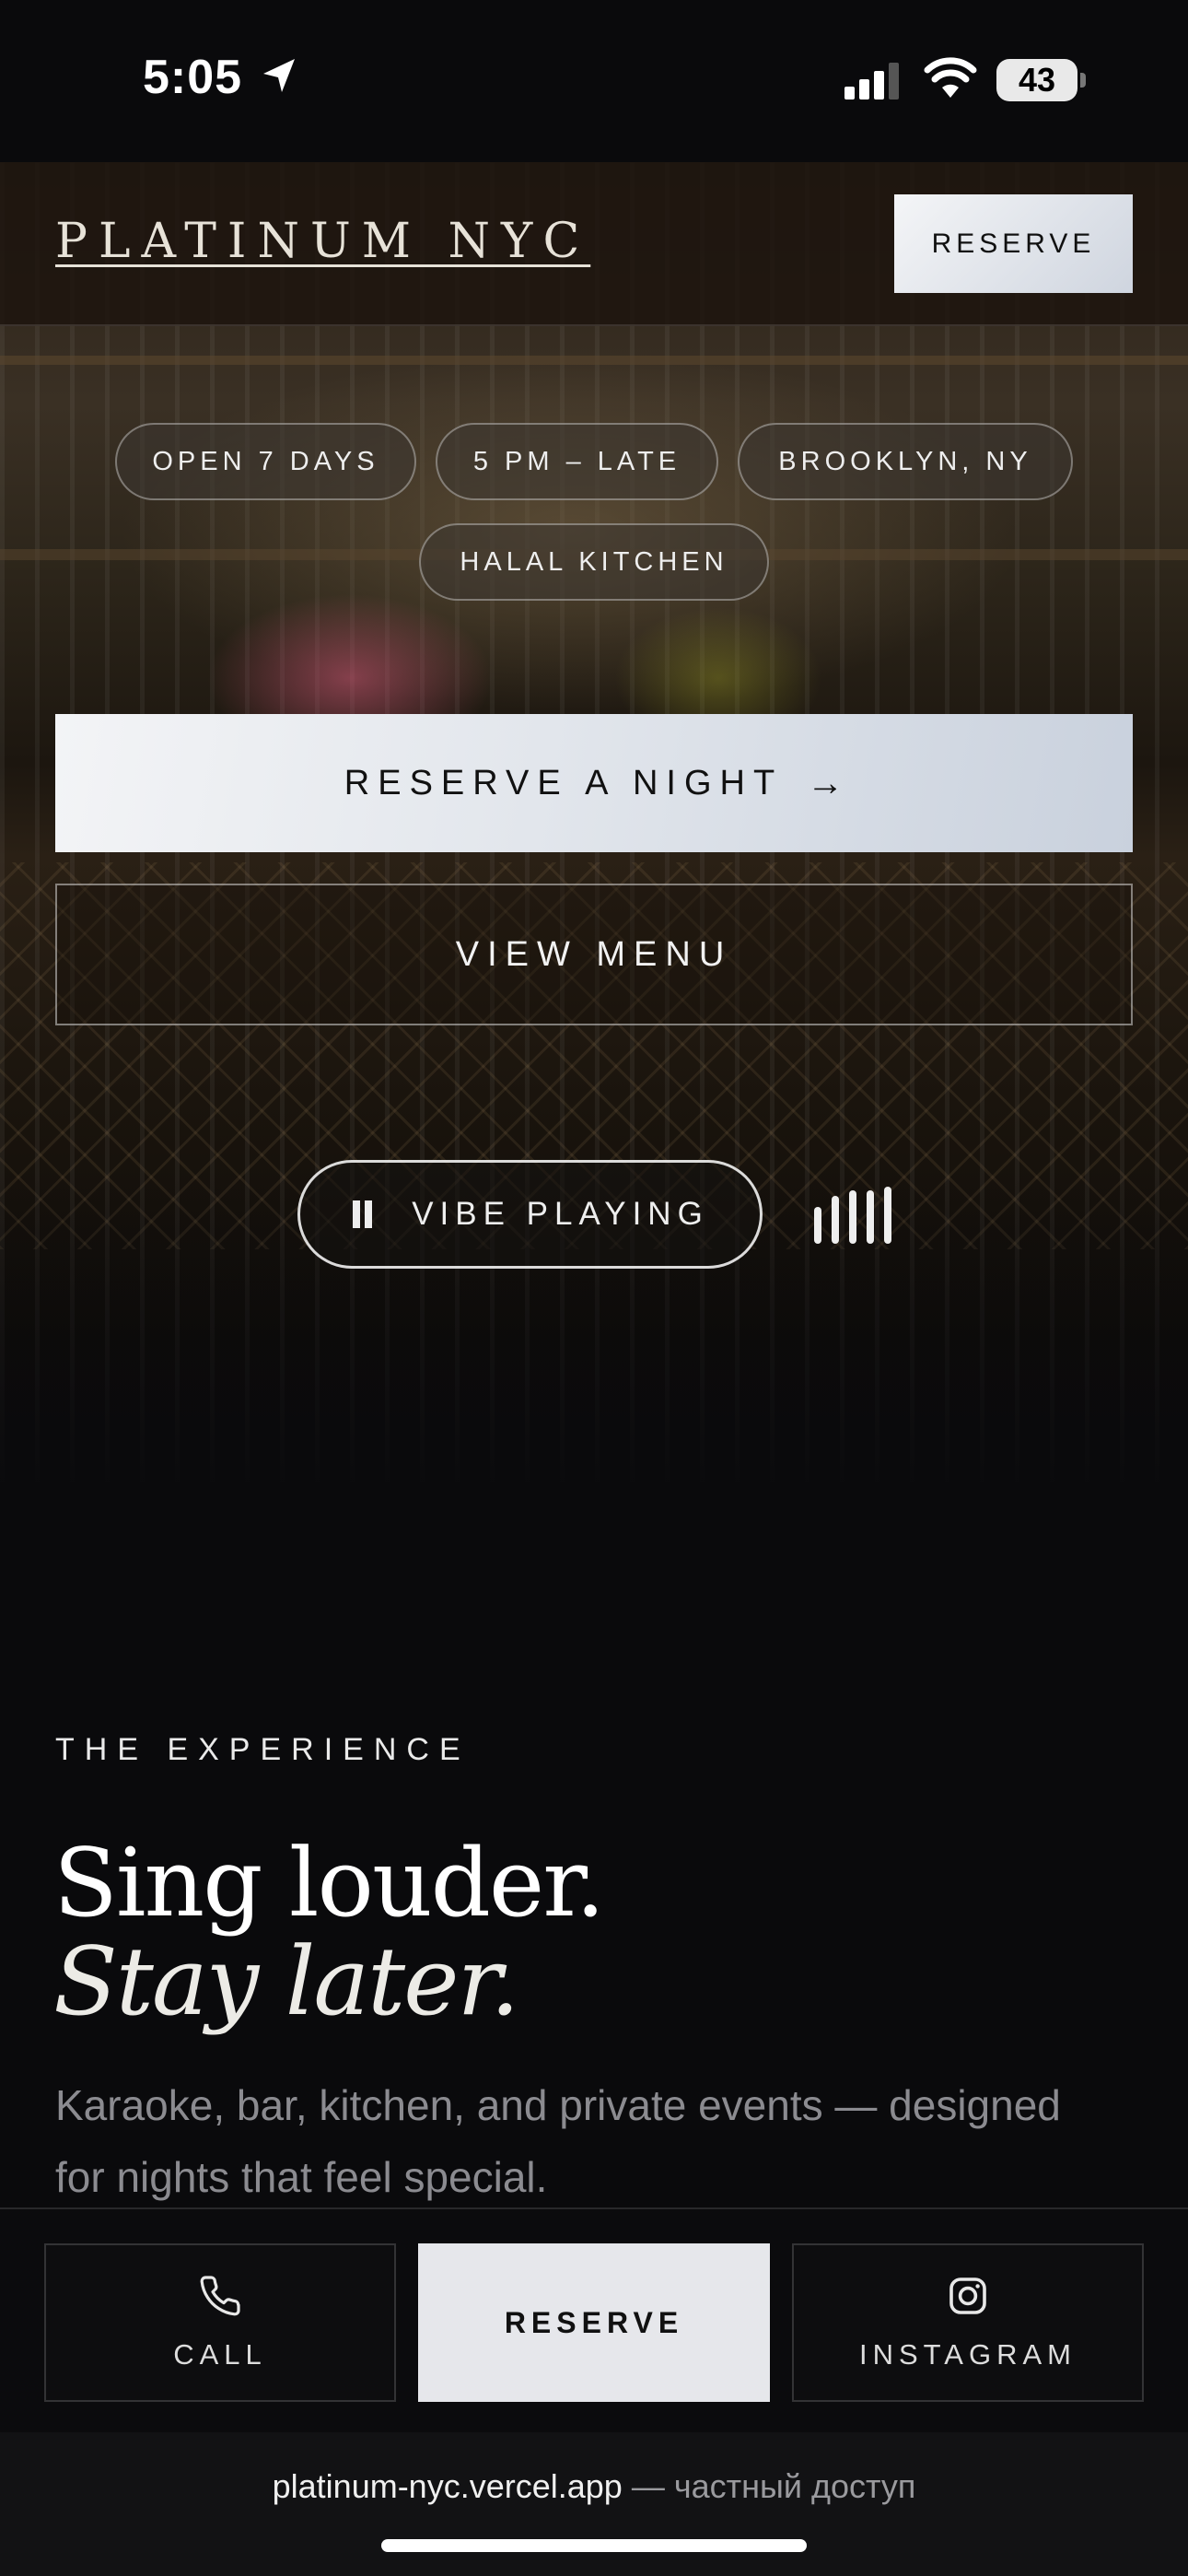  What do you see at coordinates (286, 1982) in the screenshot?
I see `headline-line-2: Stay later.` at bounding box center [286, 1982].